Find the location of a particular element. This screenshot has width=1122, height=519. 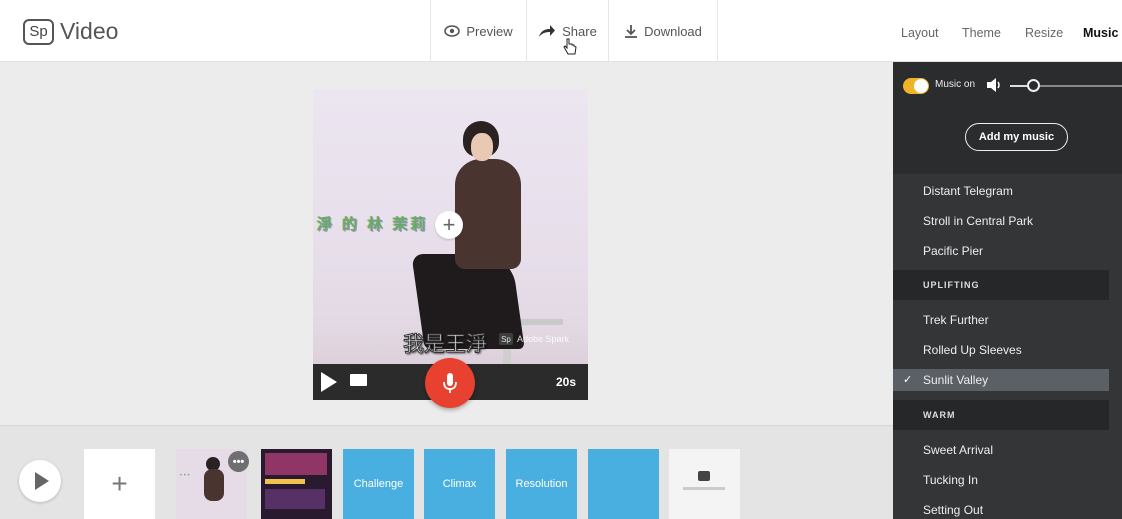

slide-thumbnail-4: Climax is located at coordinates (459, 484).